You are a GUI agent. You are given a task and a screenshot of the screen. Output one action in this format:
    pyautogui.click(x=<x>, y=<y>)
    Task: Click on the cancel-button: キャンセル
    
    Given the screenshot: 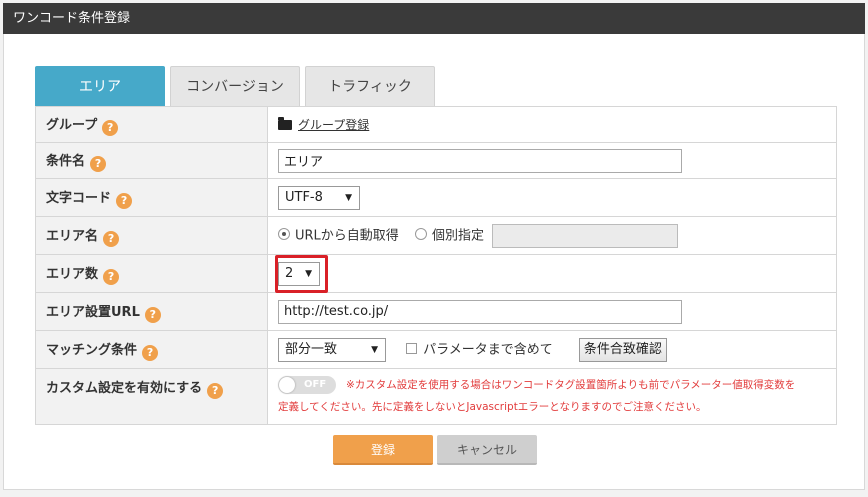 What is the action you would take?
    pyautogui.click(x=487, y=450)
    